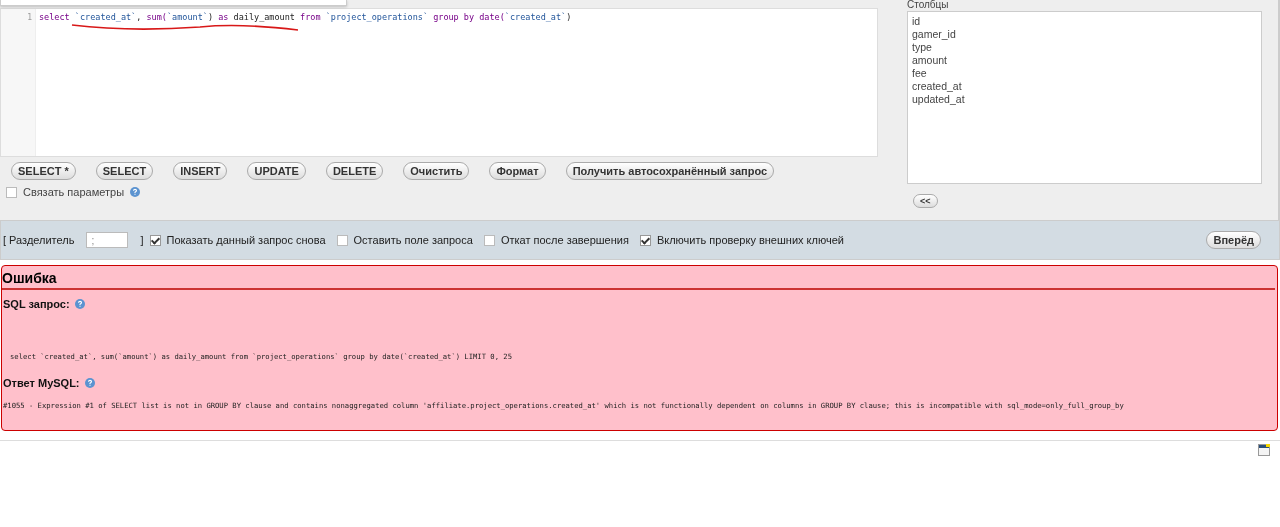  Describe the element at coordinates (750, 240) in the screenshot. I see `checkbox-label: Включить проверку внешних ключей` at that location.